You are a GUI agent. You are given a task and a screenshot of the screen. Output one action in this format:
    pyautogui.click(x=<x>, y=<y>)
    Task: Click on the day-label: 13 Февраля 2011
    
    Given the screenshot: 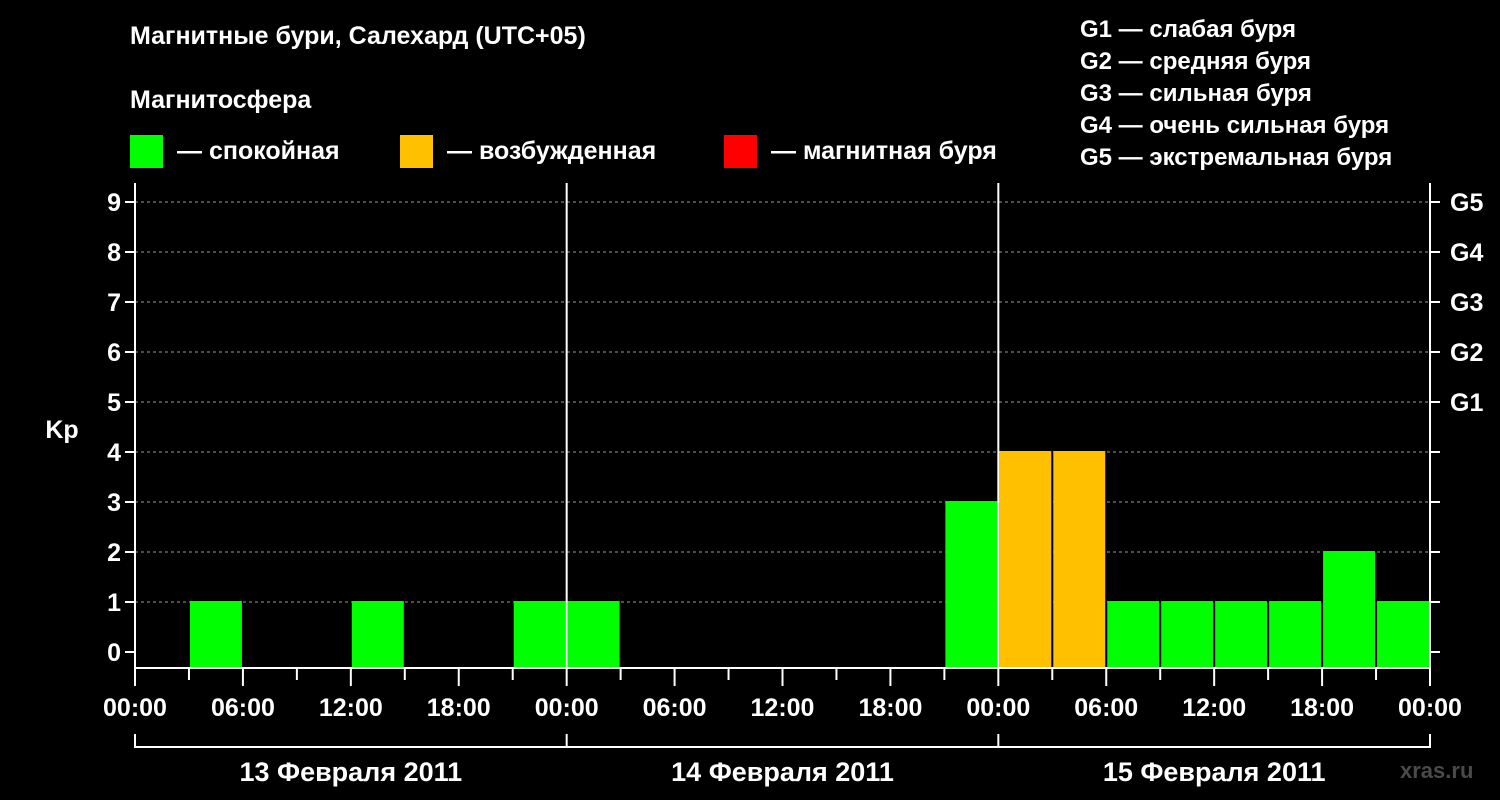 What is the action you would take?
    pyautogui.click(x=350, y=772)
    